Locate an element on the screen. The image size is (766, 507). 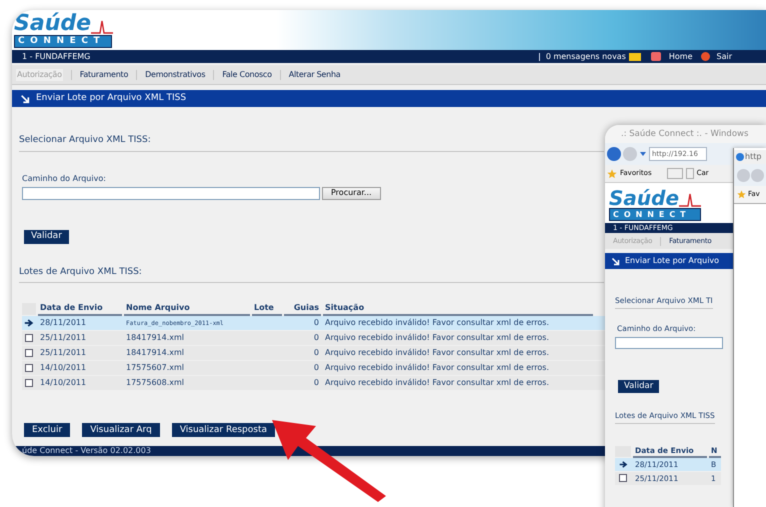
home-link: Home is located at coordinates (680, 56).